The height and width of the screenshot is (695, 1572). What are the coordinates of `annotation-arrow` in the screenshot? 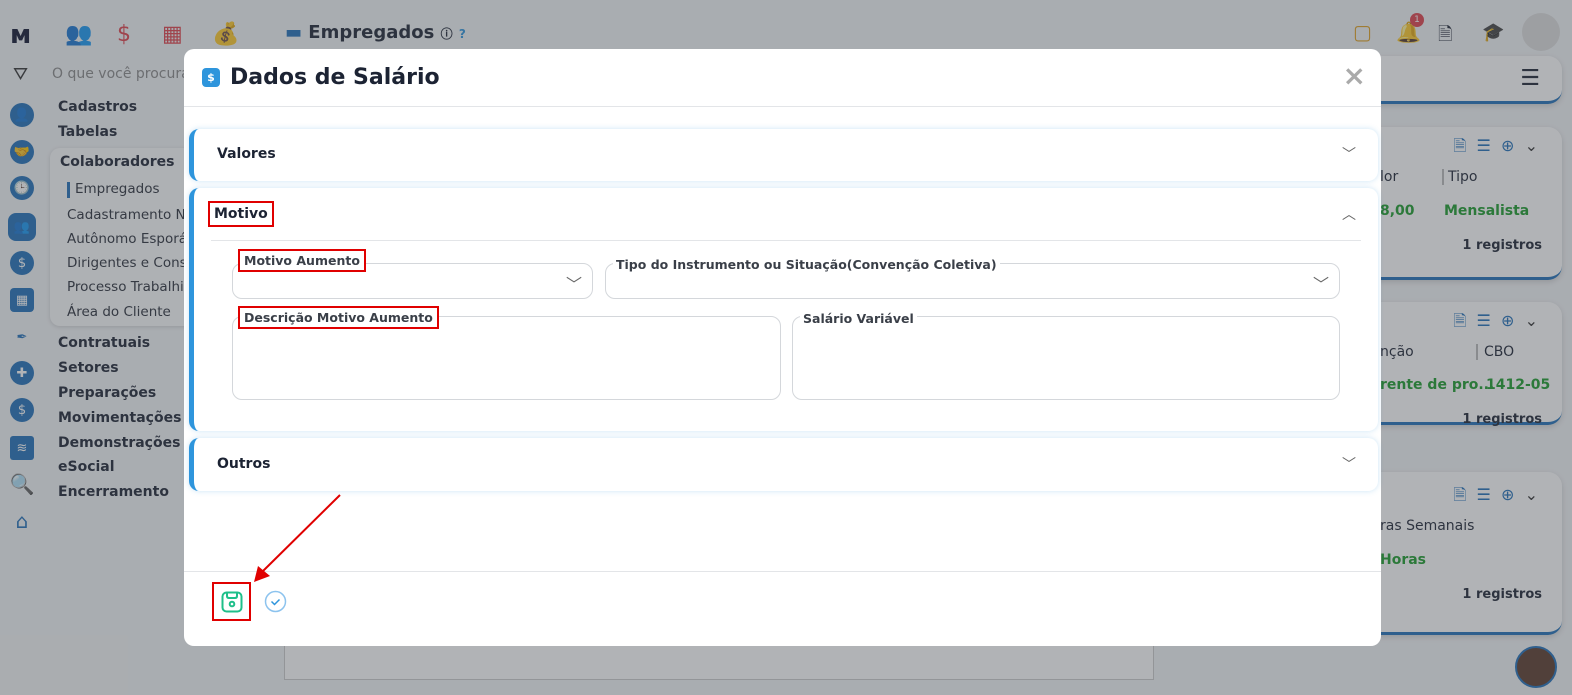 It's located at (297, 538).